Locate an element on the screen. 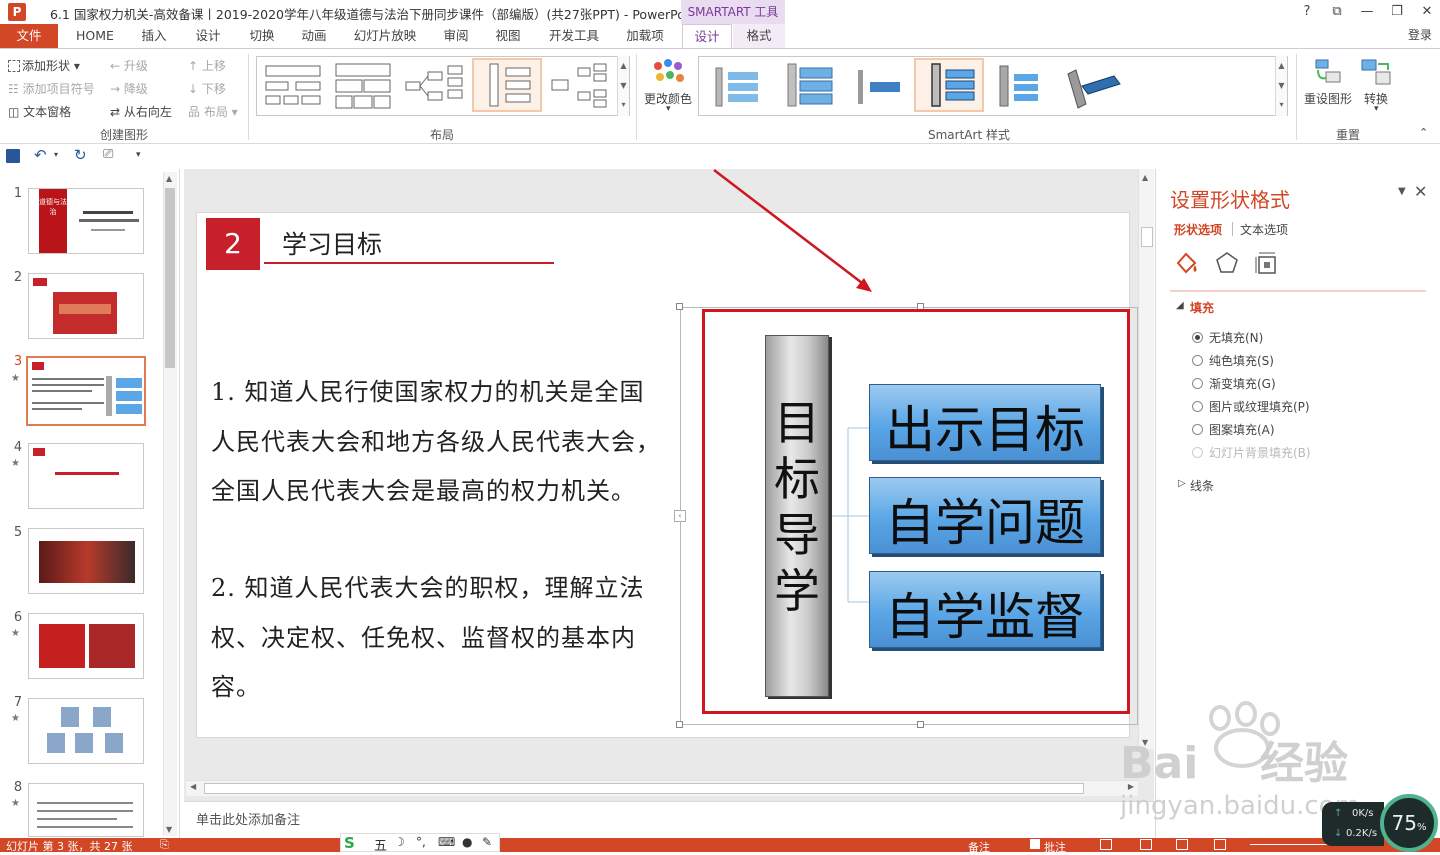  layout-dropdown-button: 品 布局 ▾ is located at coordinates (213, 111).